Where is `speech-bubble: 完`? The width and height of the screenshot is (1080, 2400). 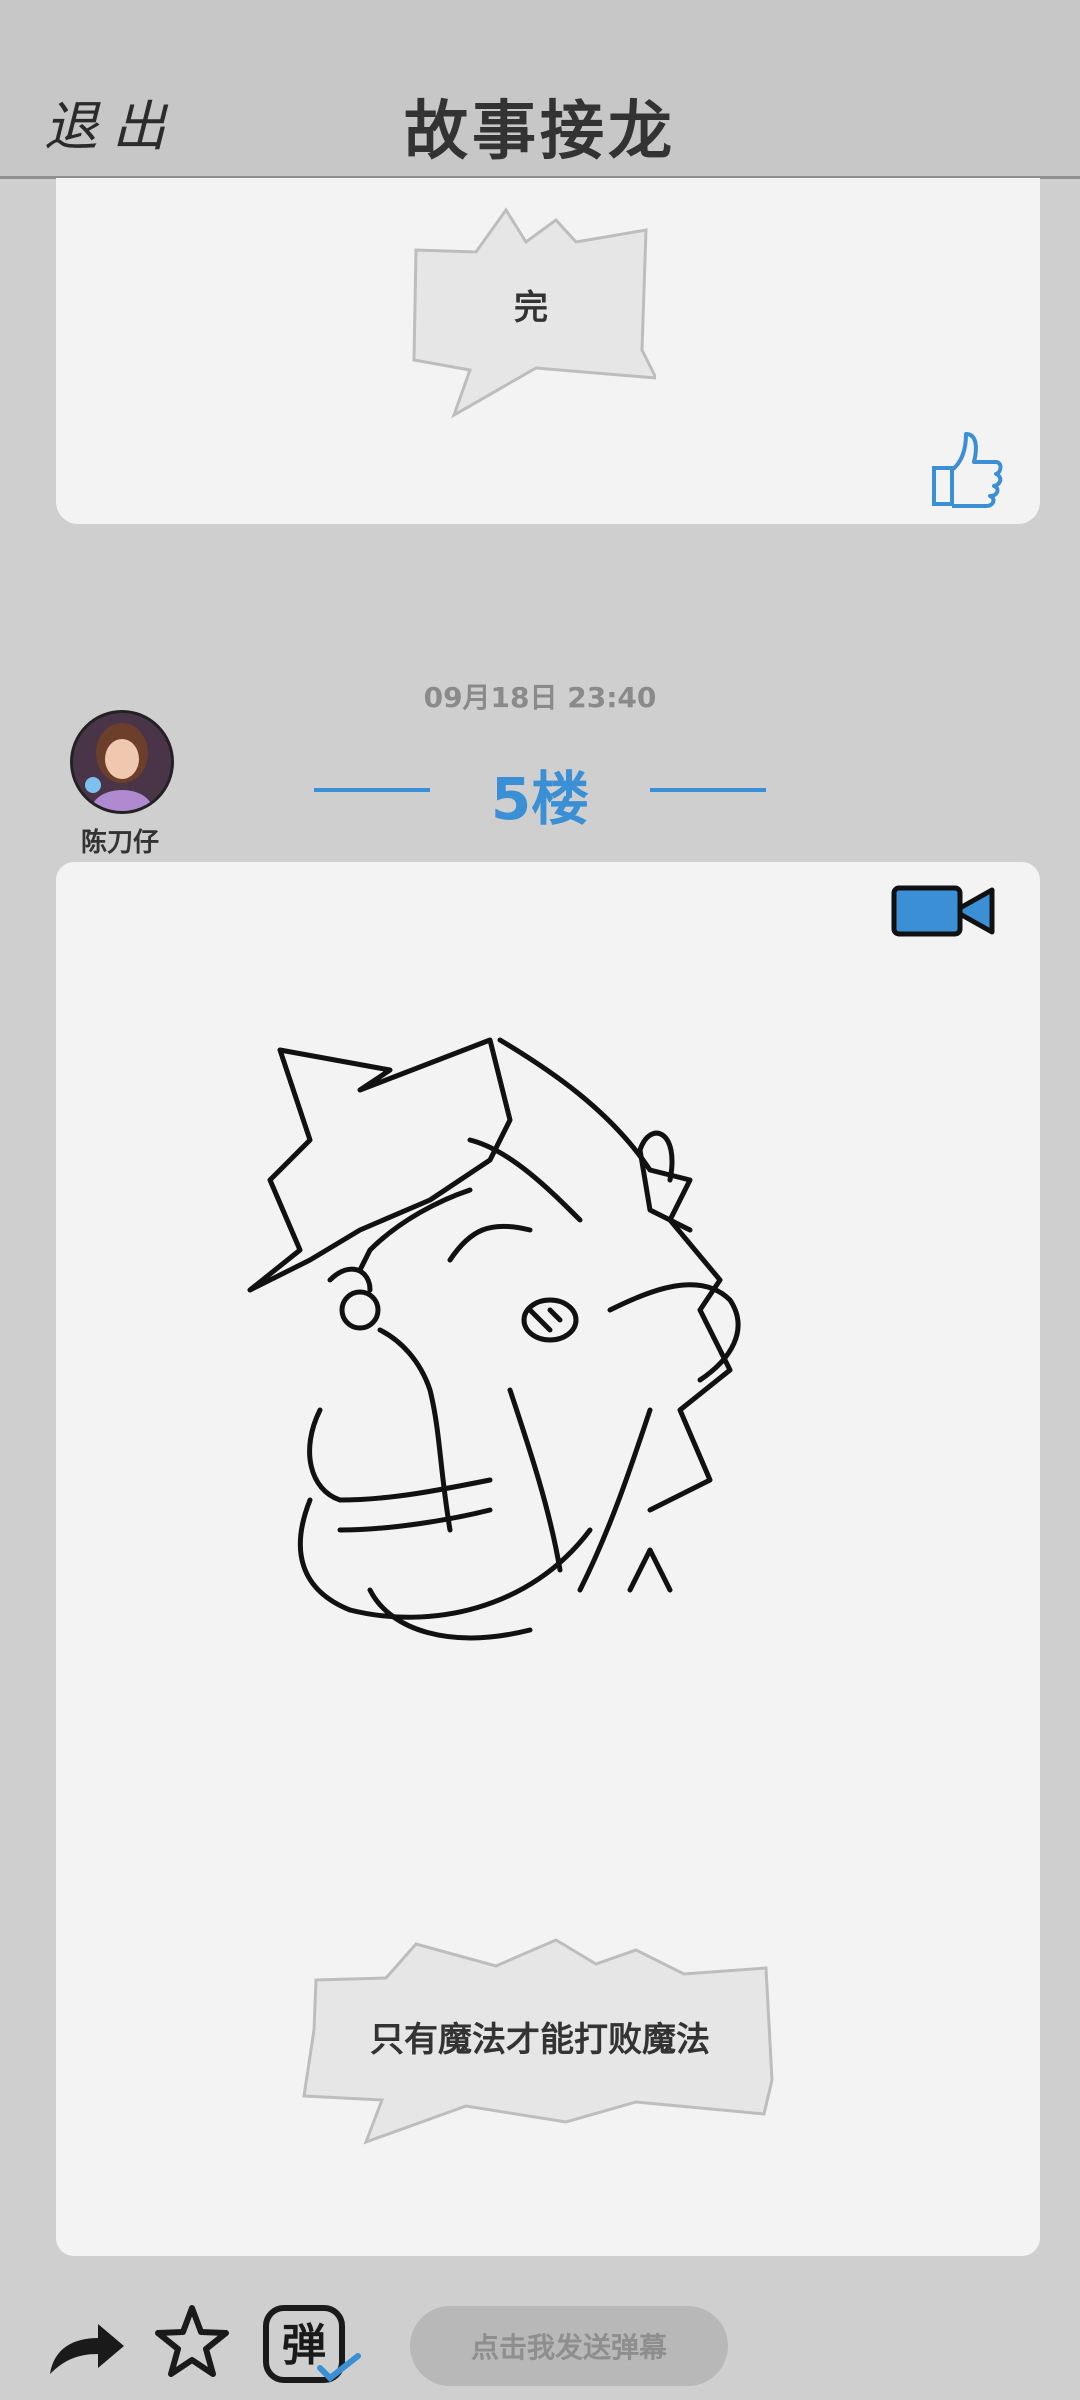 speech-bubble: 完 is located at coordinates (531, 310).